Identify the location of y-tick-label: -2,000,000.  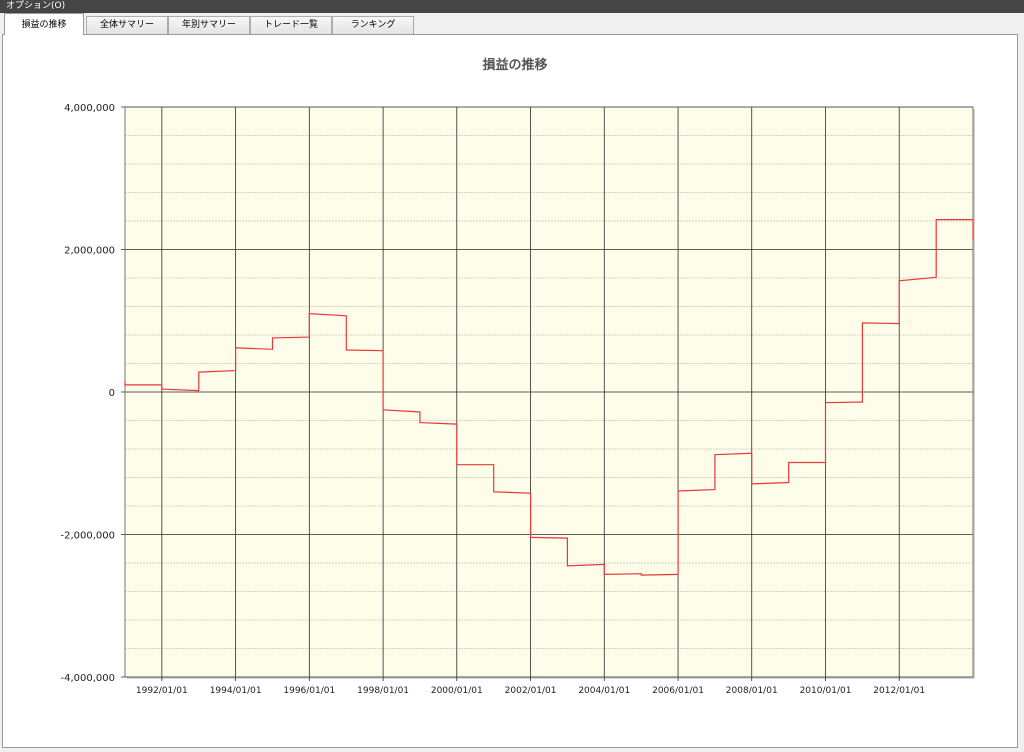
(87, 536).